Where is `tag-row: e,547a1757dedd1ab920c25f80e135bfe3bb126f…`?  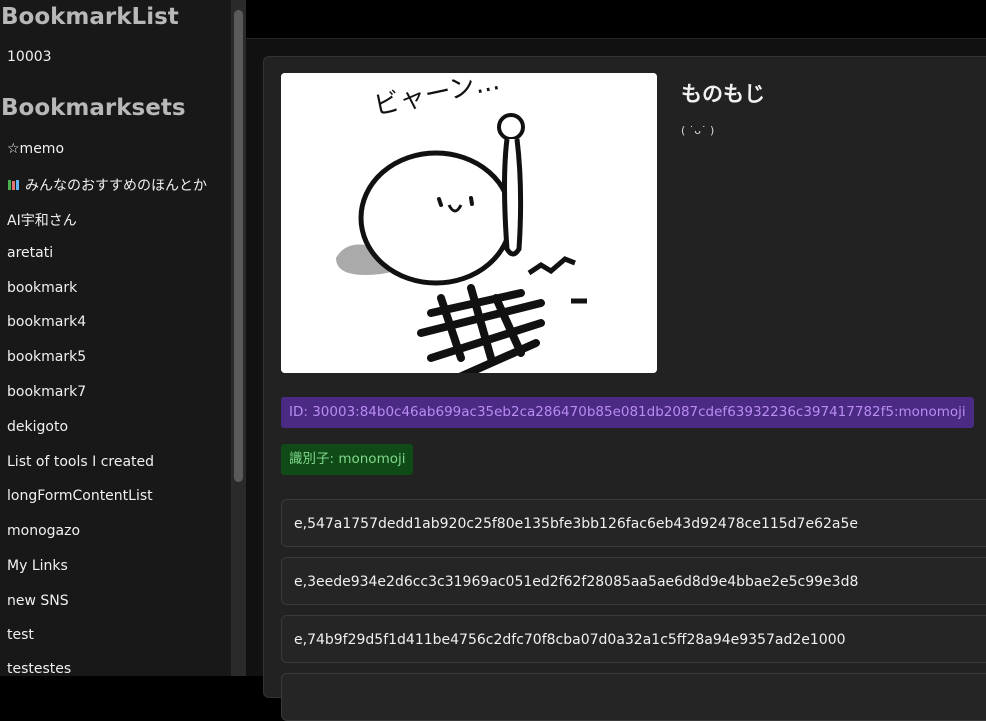
tag-row: e,547a1757dedd1ab920c25f80e135bfe3bb126f… is located at coordinates (633, 523).